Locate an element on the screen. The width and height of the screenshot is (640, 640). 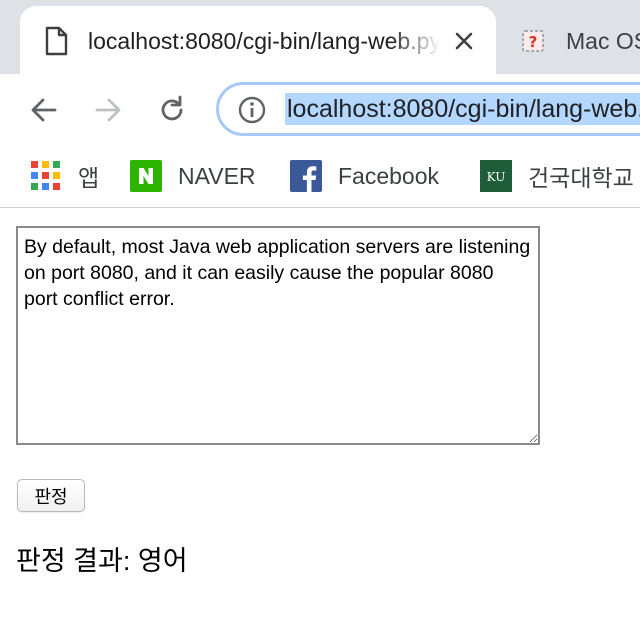
bookmark-konkuk: KU 건국대학교 is located at coordinates (557, 176).